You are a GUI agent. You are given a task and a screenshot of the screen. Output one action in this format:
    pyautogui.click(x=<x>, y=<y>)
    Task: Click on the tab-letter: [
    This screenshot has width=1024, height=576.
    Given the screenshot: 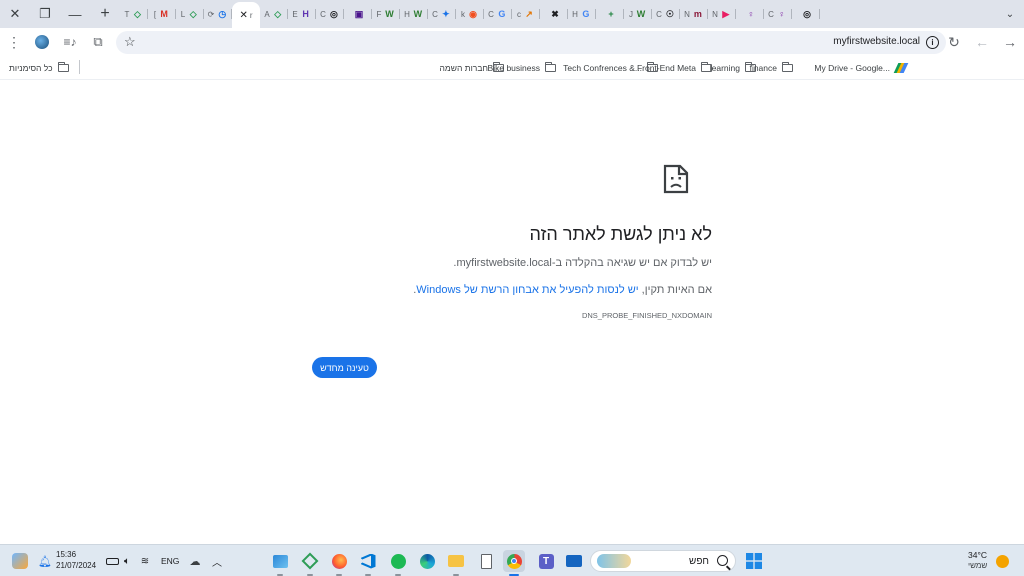 What is the action you would take?
    pyautogui.click(x=155, y=14)
    